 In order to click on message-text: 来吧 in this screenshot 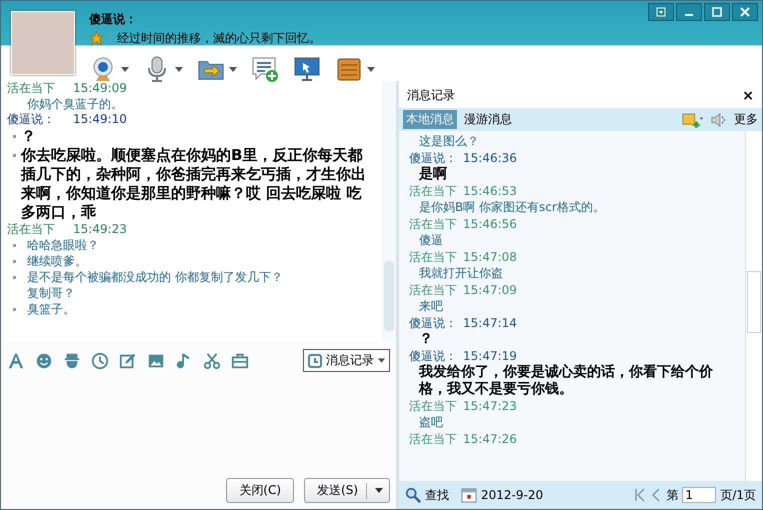, I will do `click(431, 306)`.